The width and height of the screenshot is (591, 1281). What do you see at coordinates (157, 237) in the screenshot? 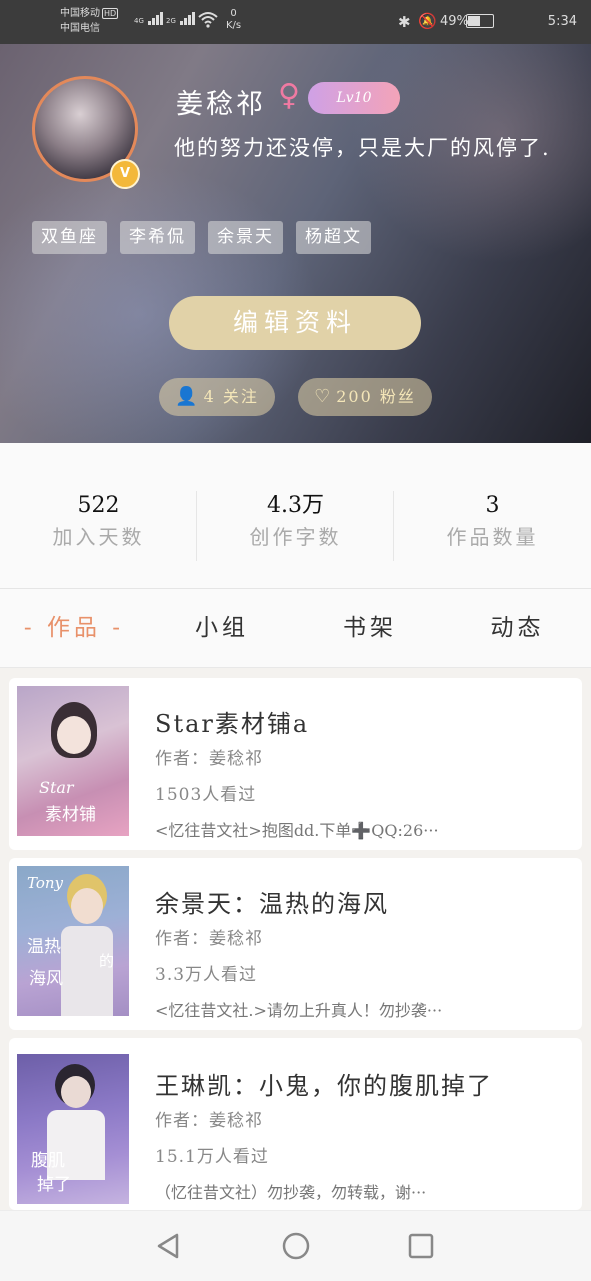
I see `tag-item: 李希侃` at bounding box center [157, 237].